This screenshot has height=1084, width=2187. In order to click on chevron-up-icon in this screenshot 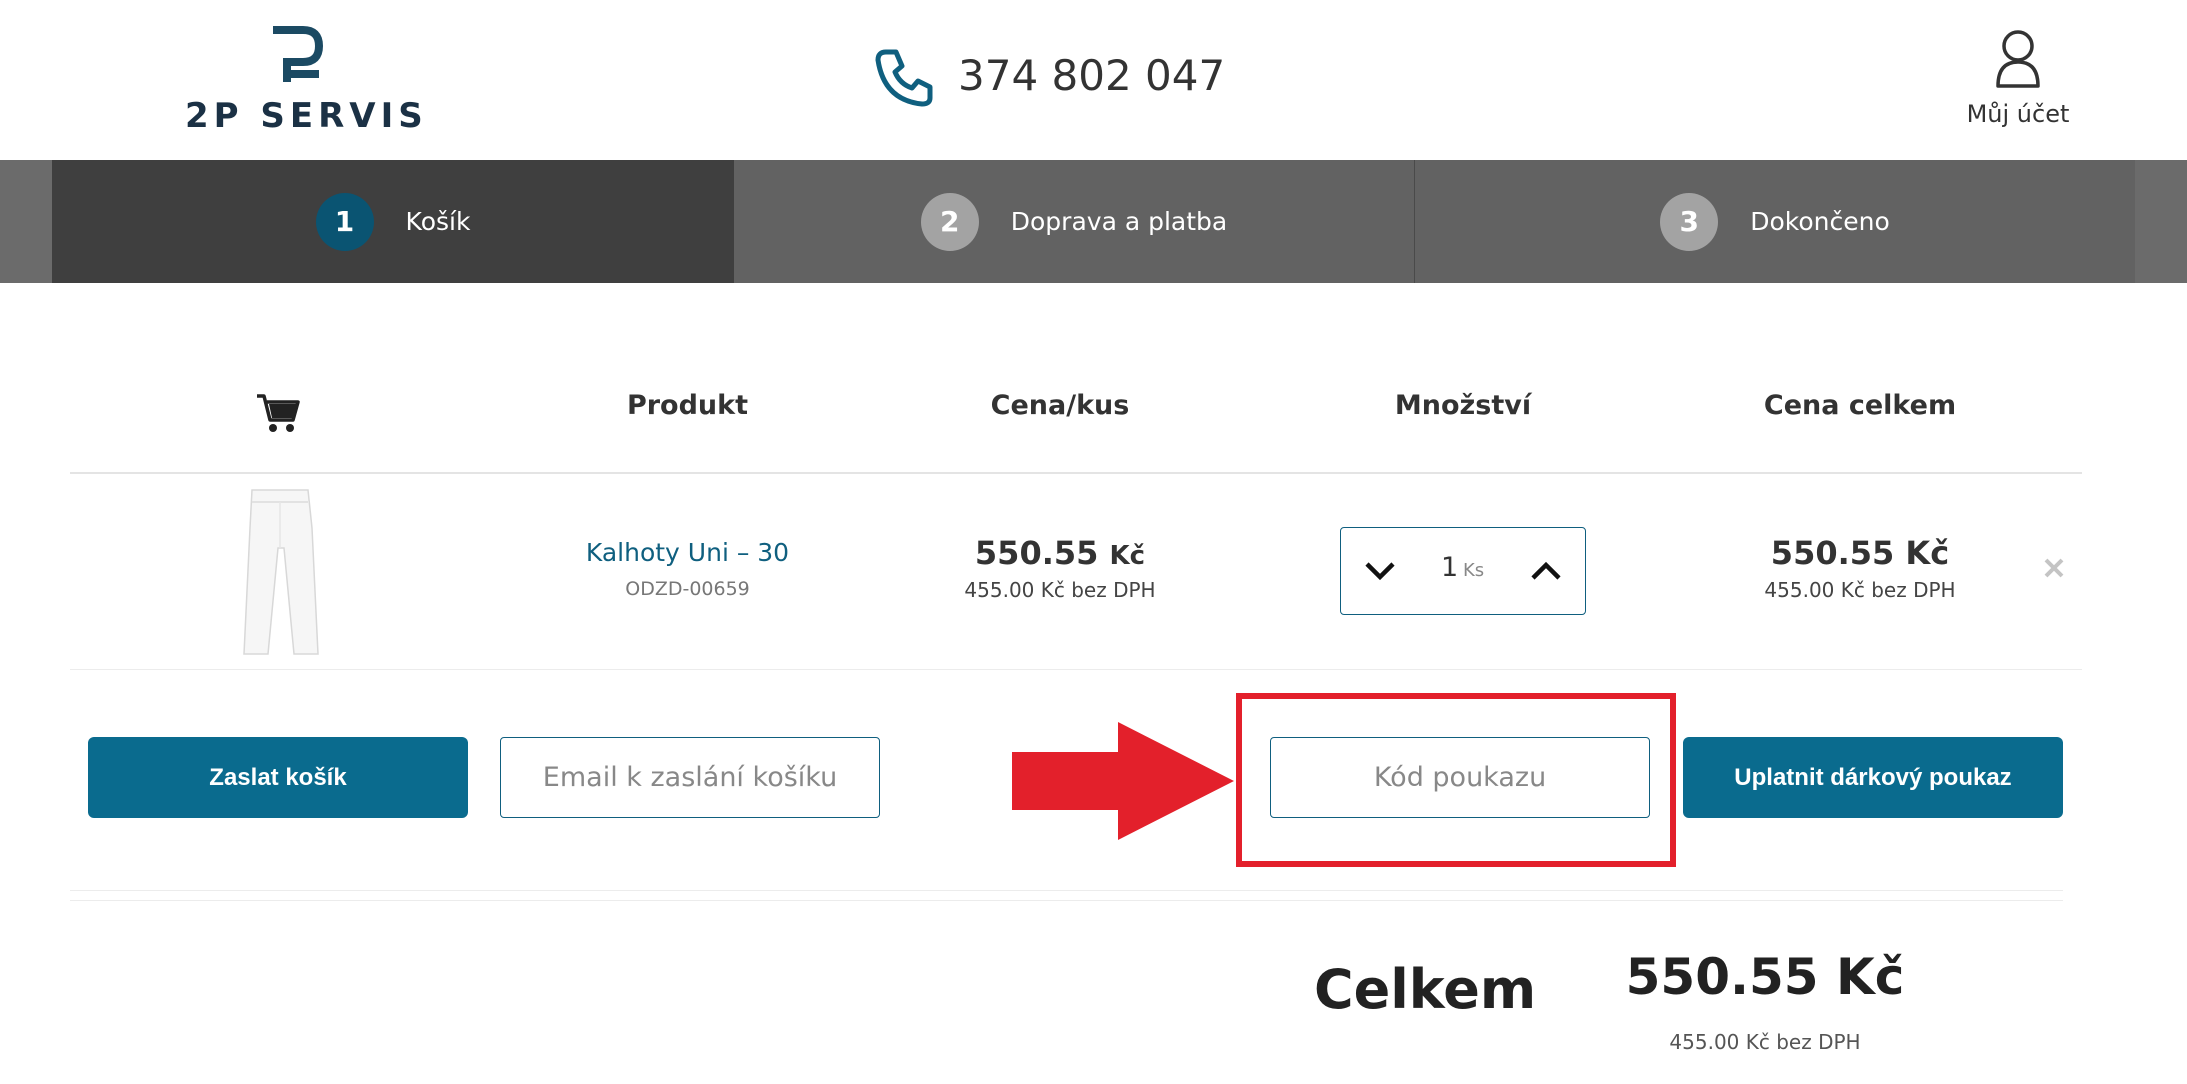, I will do `click(1546, 571)`.